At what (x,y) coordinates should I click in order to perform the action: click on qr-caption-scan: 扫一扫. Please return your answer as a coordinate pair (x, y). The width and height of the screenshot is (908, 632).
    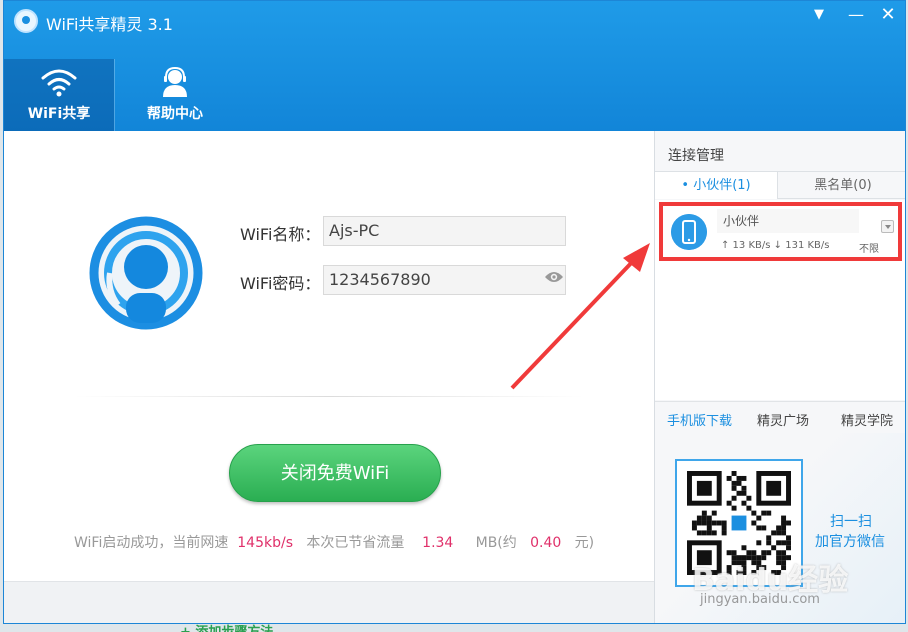
    Looking at the image, I should click on (851, 522).